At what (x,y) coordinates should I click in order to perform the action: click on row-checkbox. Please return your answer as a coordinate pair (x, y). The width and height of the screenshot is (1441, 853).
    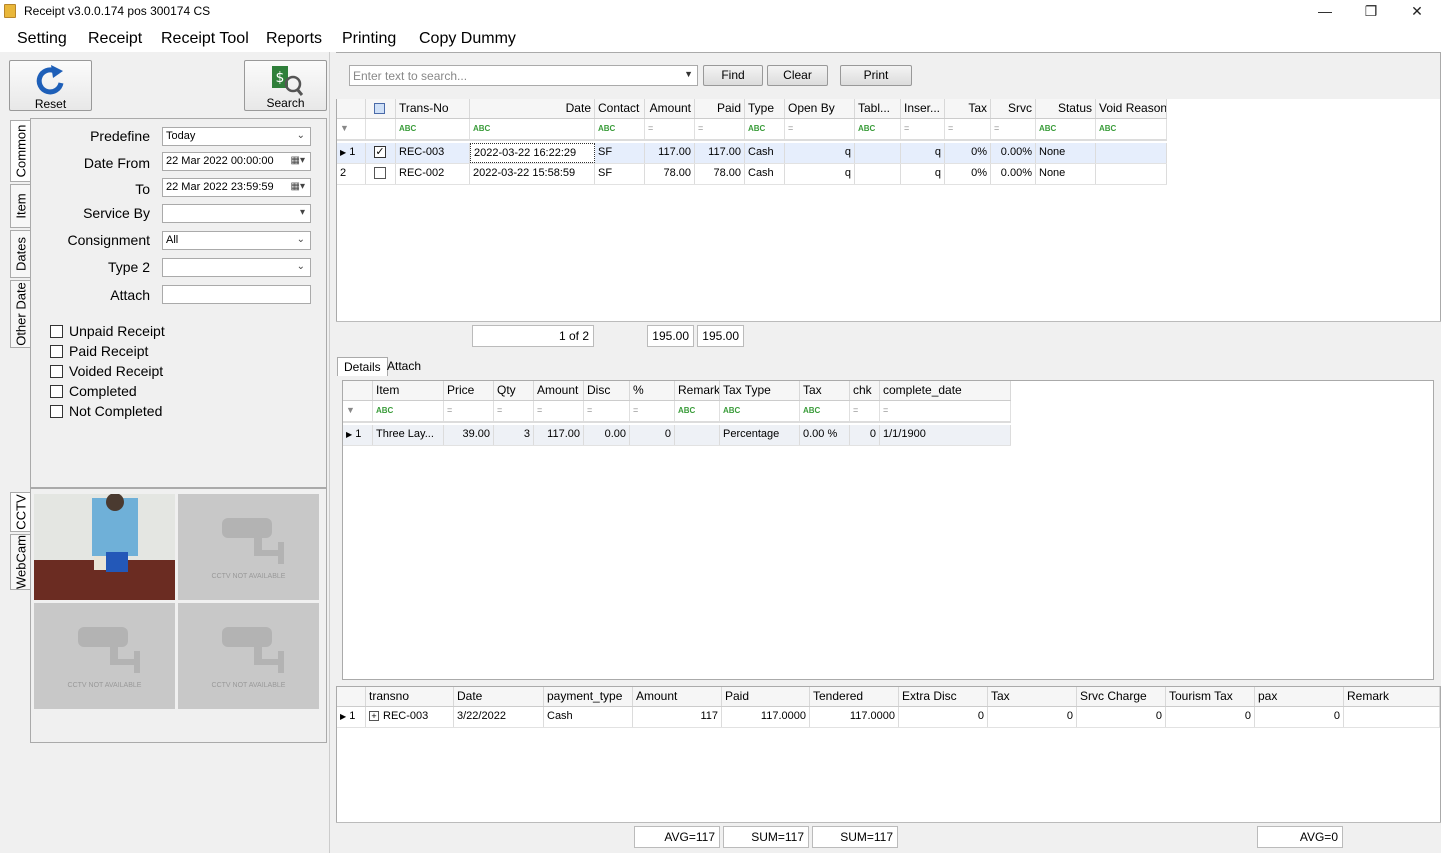
    Looking at the image, I should click on (381, 174).